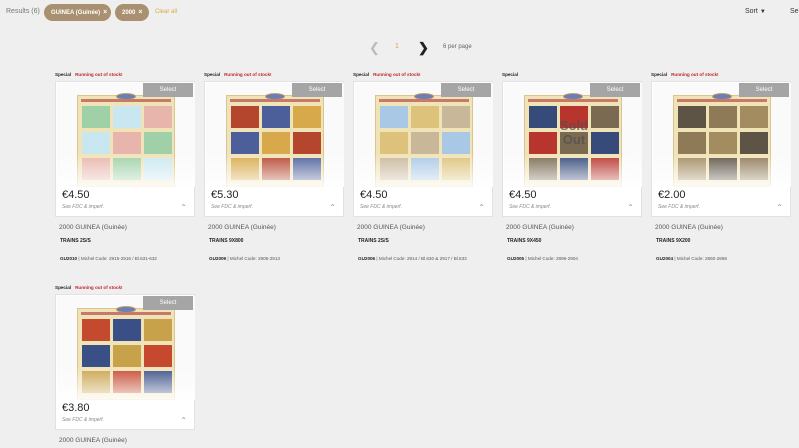  I want to click on product-code: GU2005, so click(516, 258).